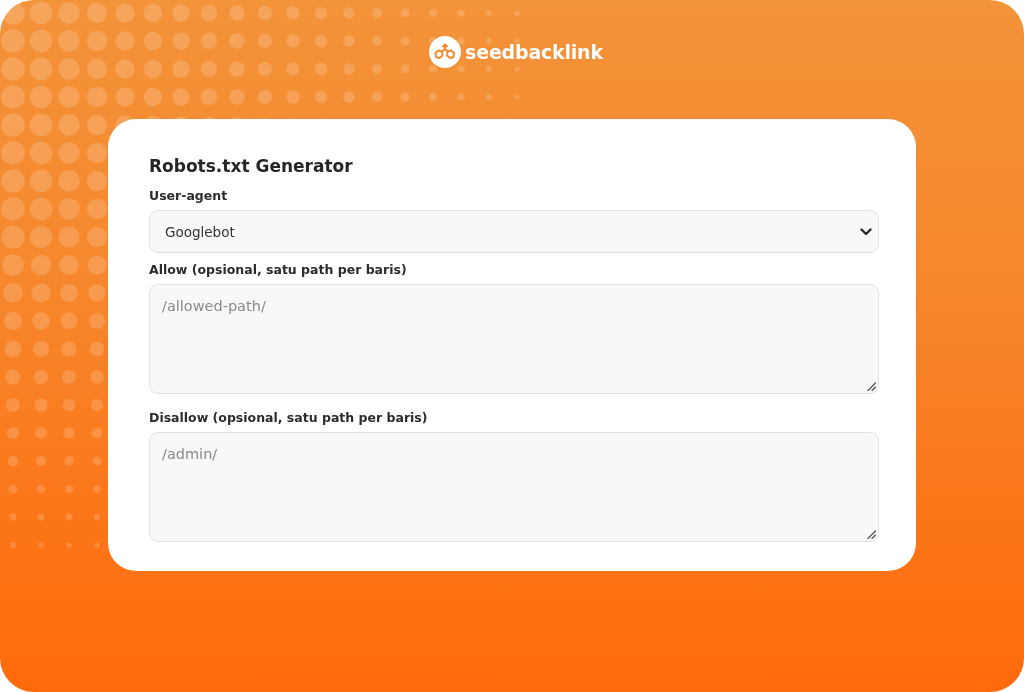 This screenshot has width=1024, height=692. What do you see at coordinates (514, 339) in the screenshot?
I see `textarea-field: /allowed-path/` at bounding box center [514, 339].